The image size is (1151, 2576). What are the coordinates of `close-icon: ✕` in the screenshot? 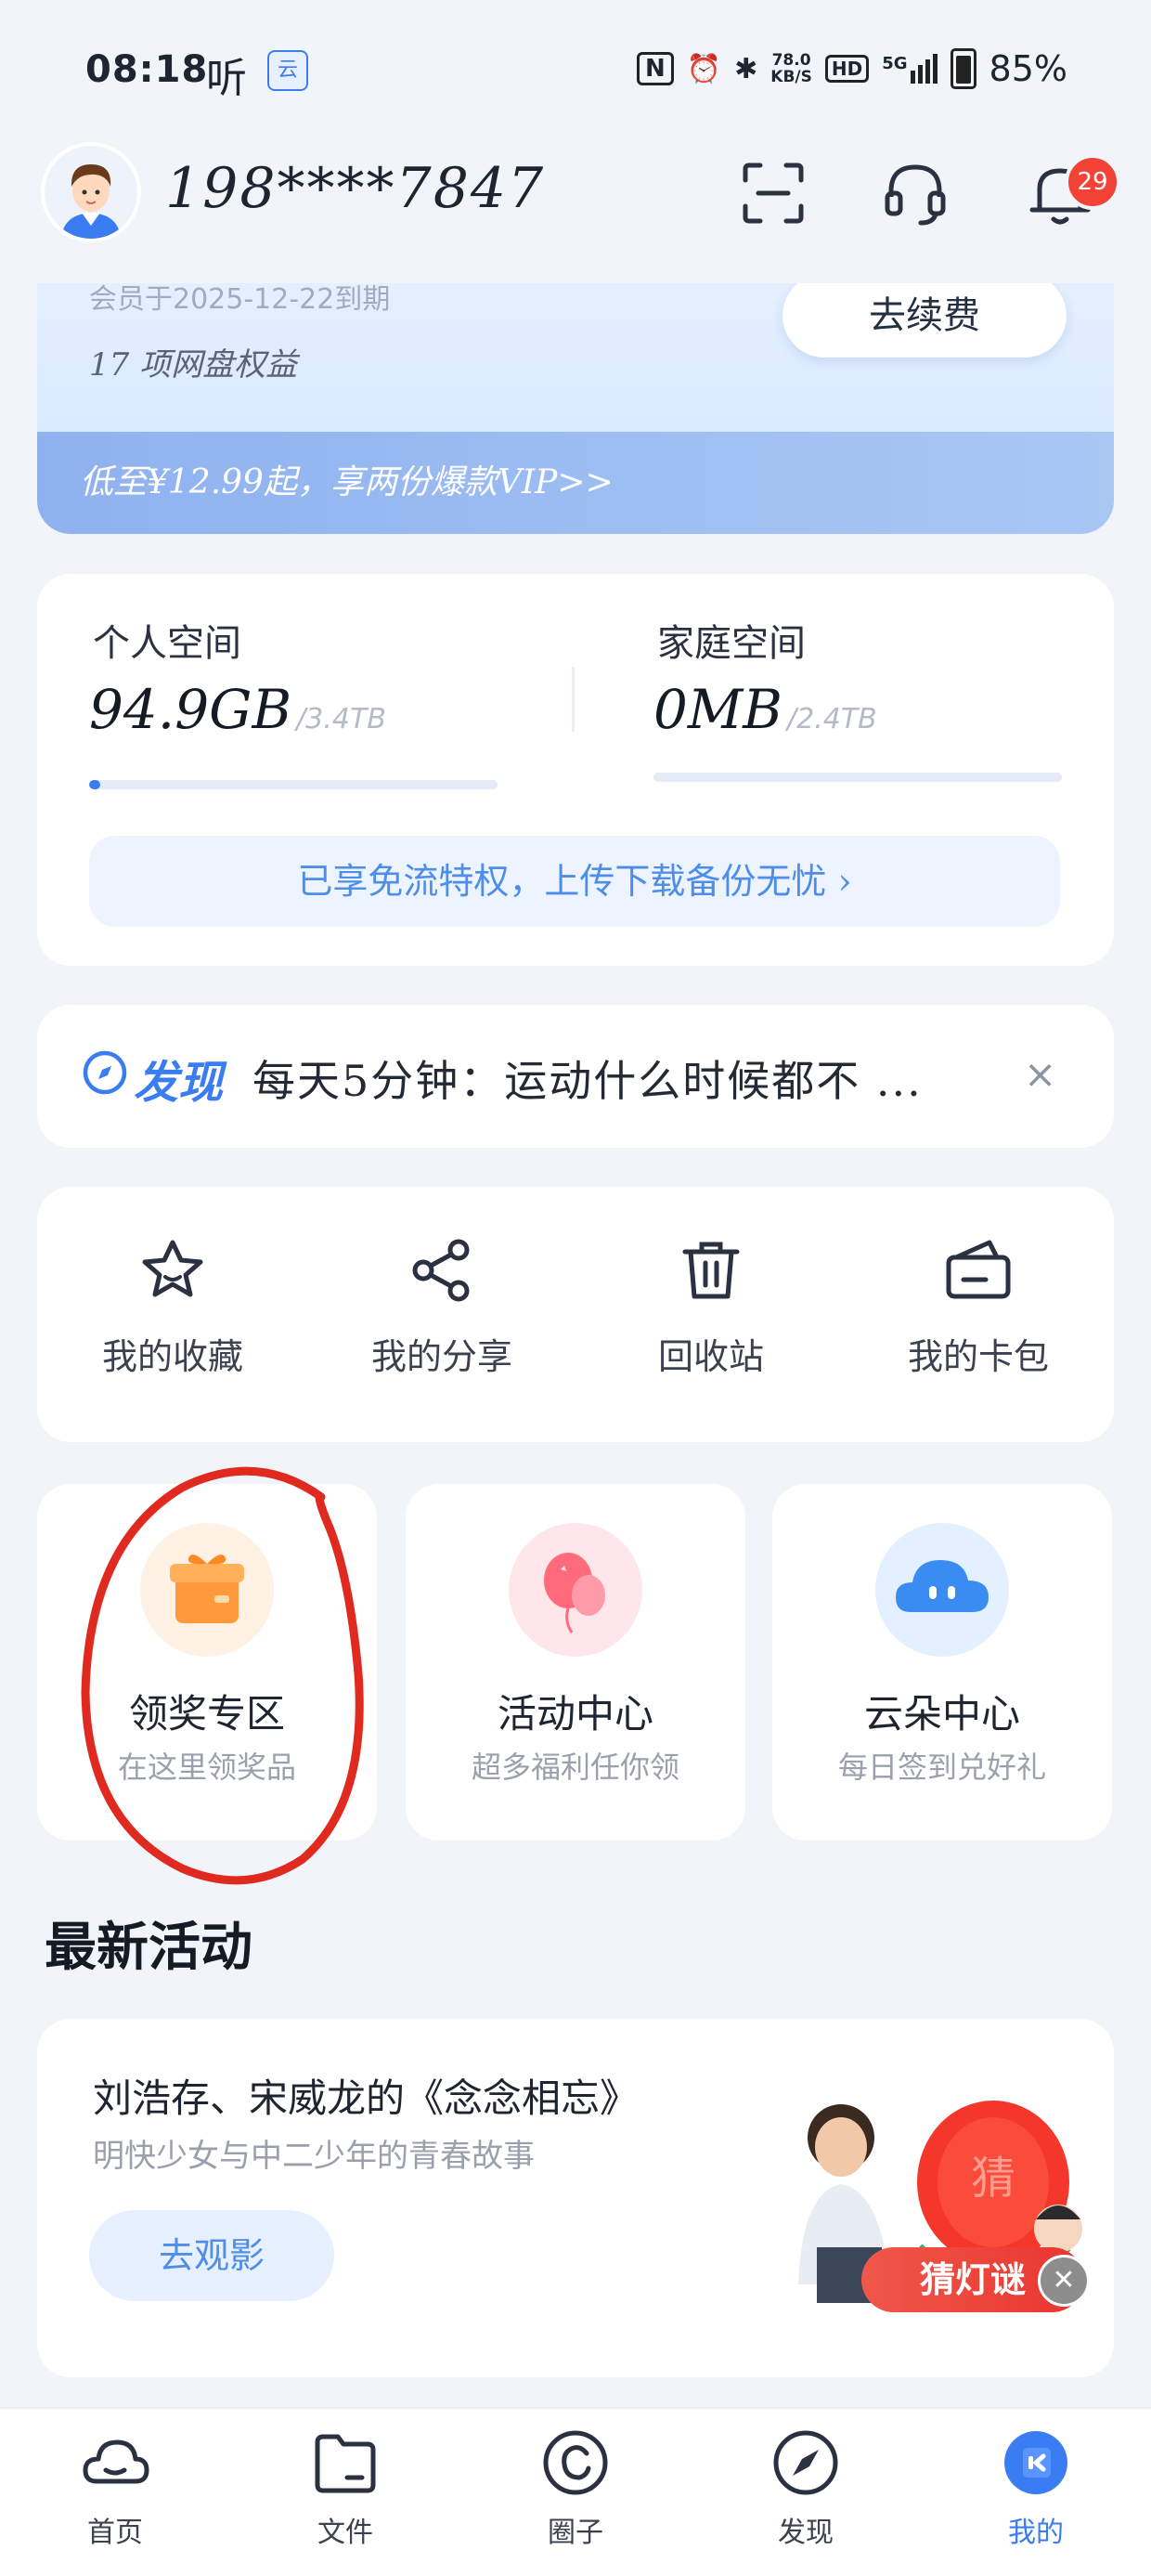 It's located at (1064, 2281).